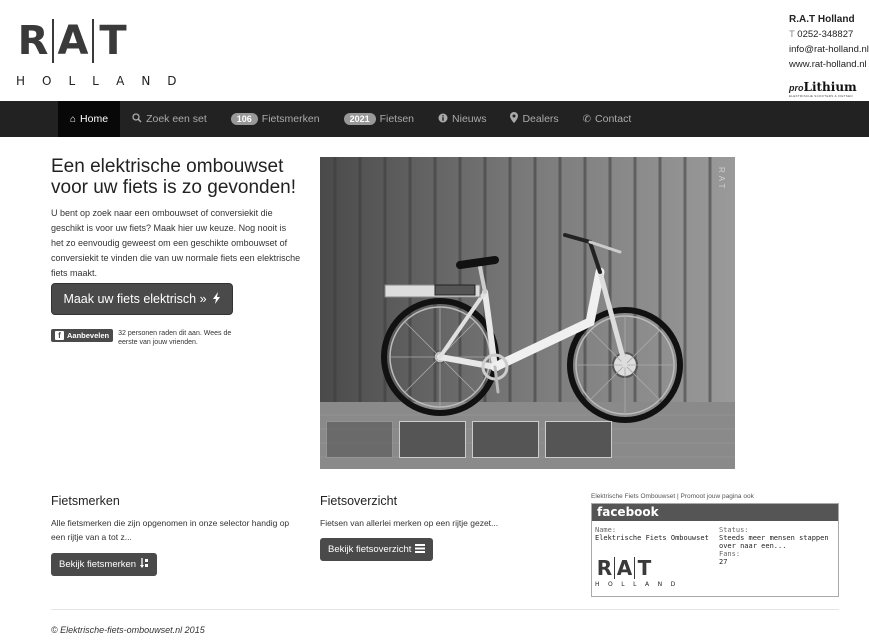 Image resolution: width=869 pixels, height=640 pixels. I want to click on facebook-like-button: f Aanbevelen, so click(82, 335).